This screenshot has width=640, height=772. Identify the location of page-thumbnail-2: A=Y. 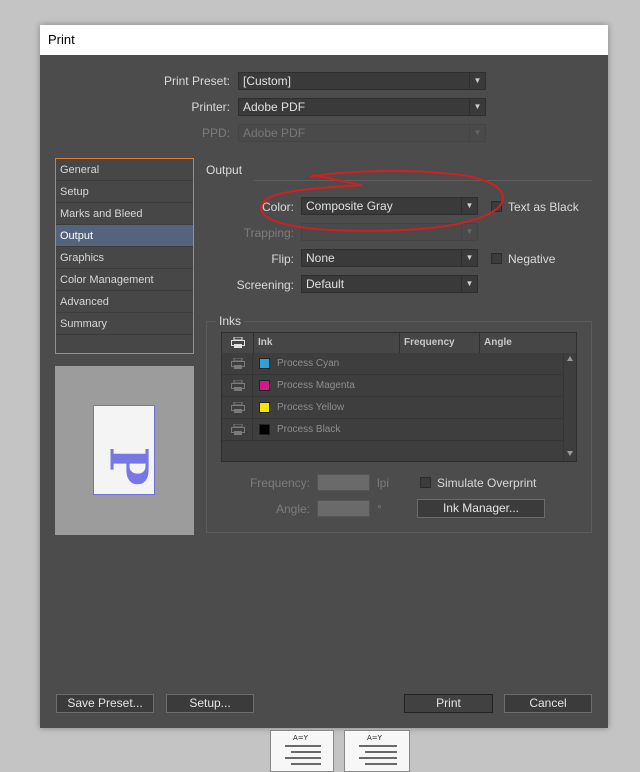
(377, 751).